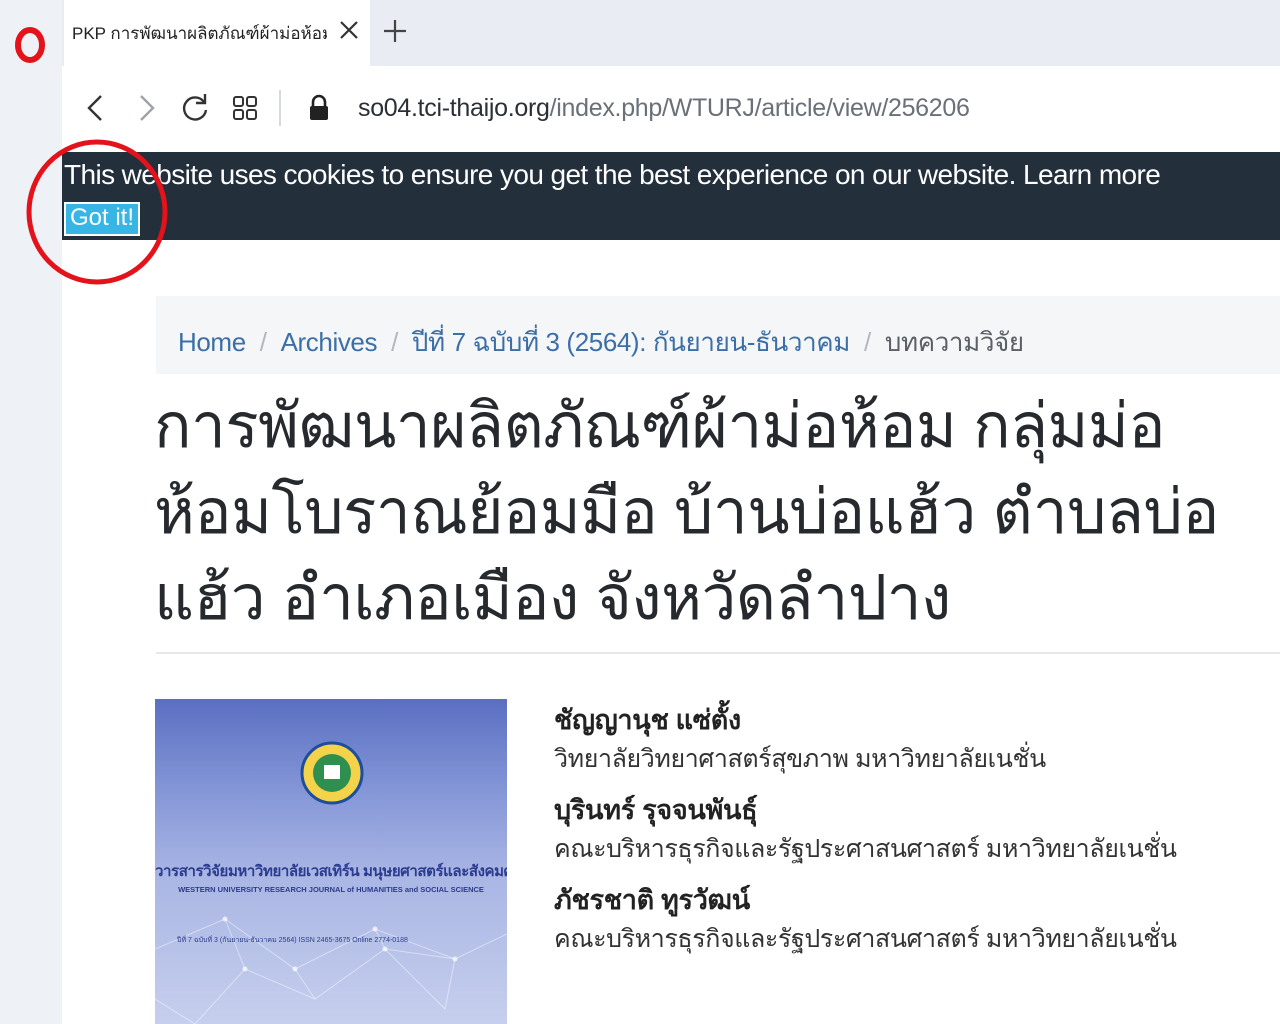  Describe the element at coordinates (759, 108) in the screenshot. I see `url-path: /index.php/WTURJ/article/view/256206` at that location.